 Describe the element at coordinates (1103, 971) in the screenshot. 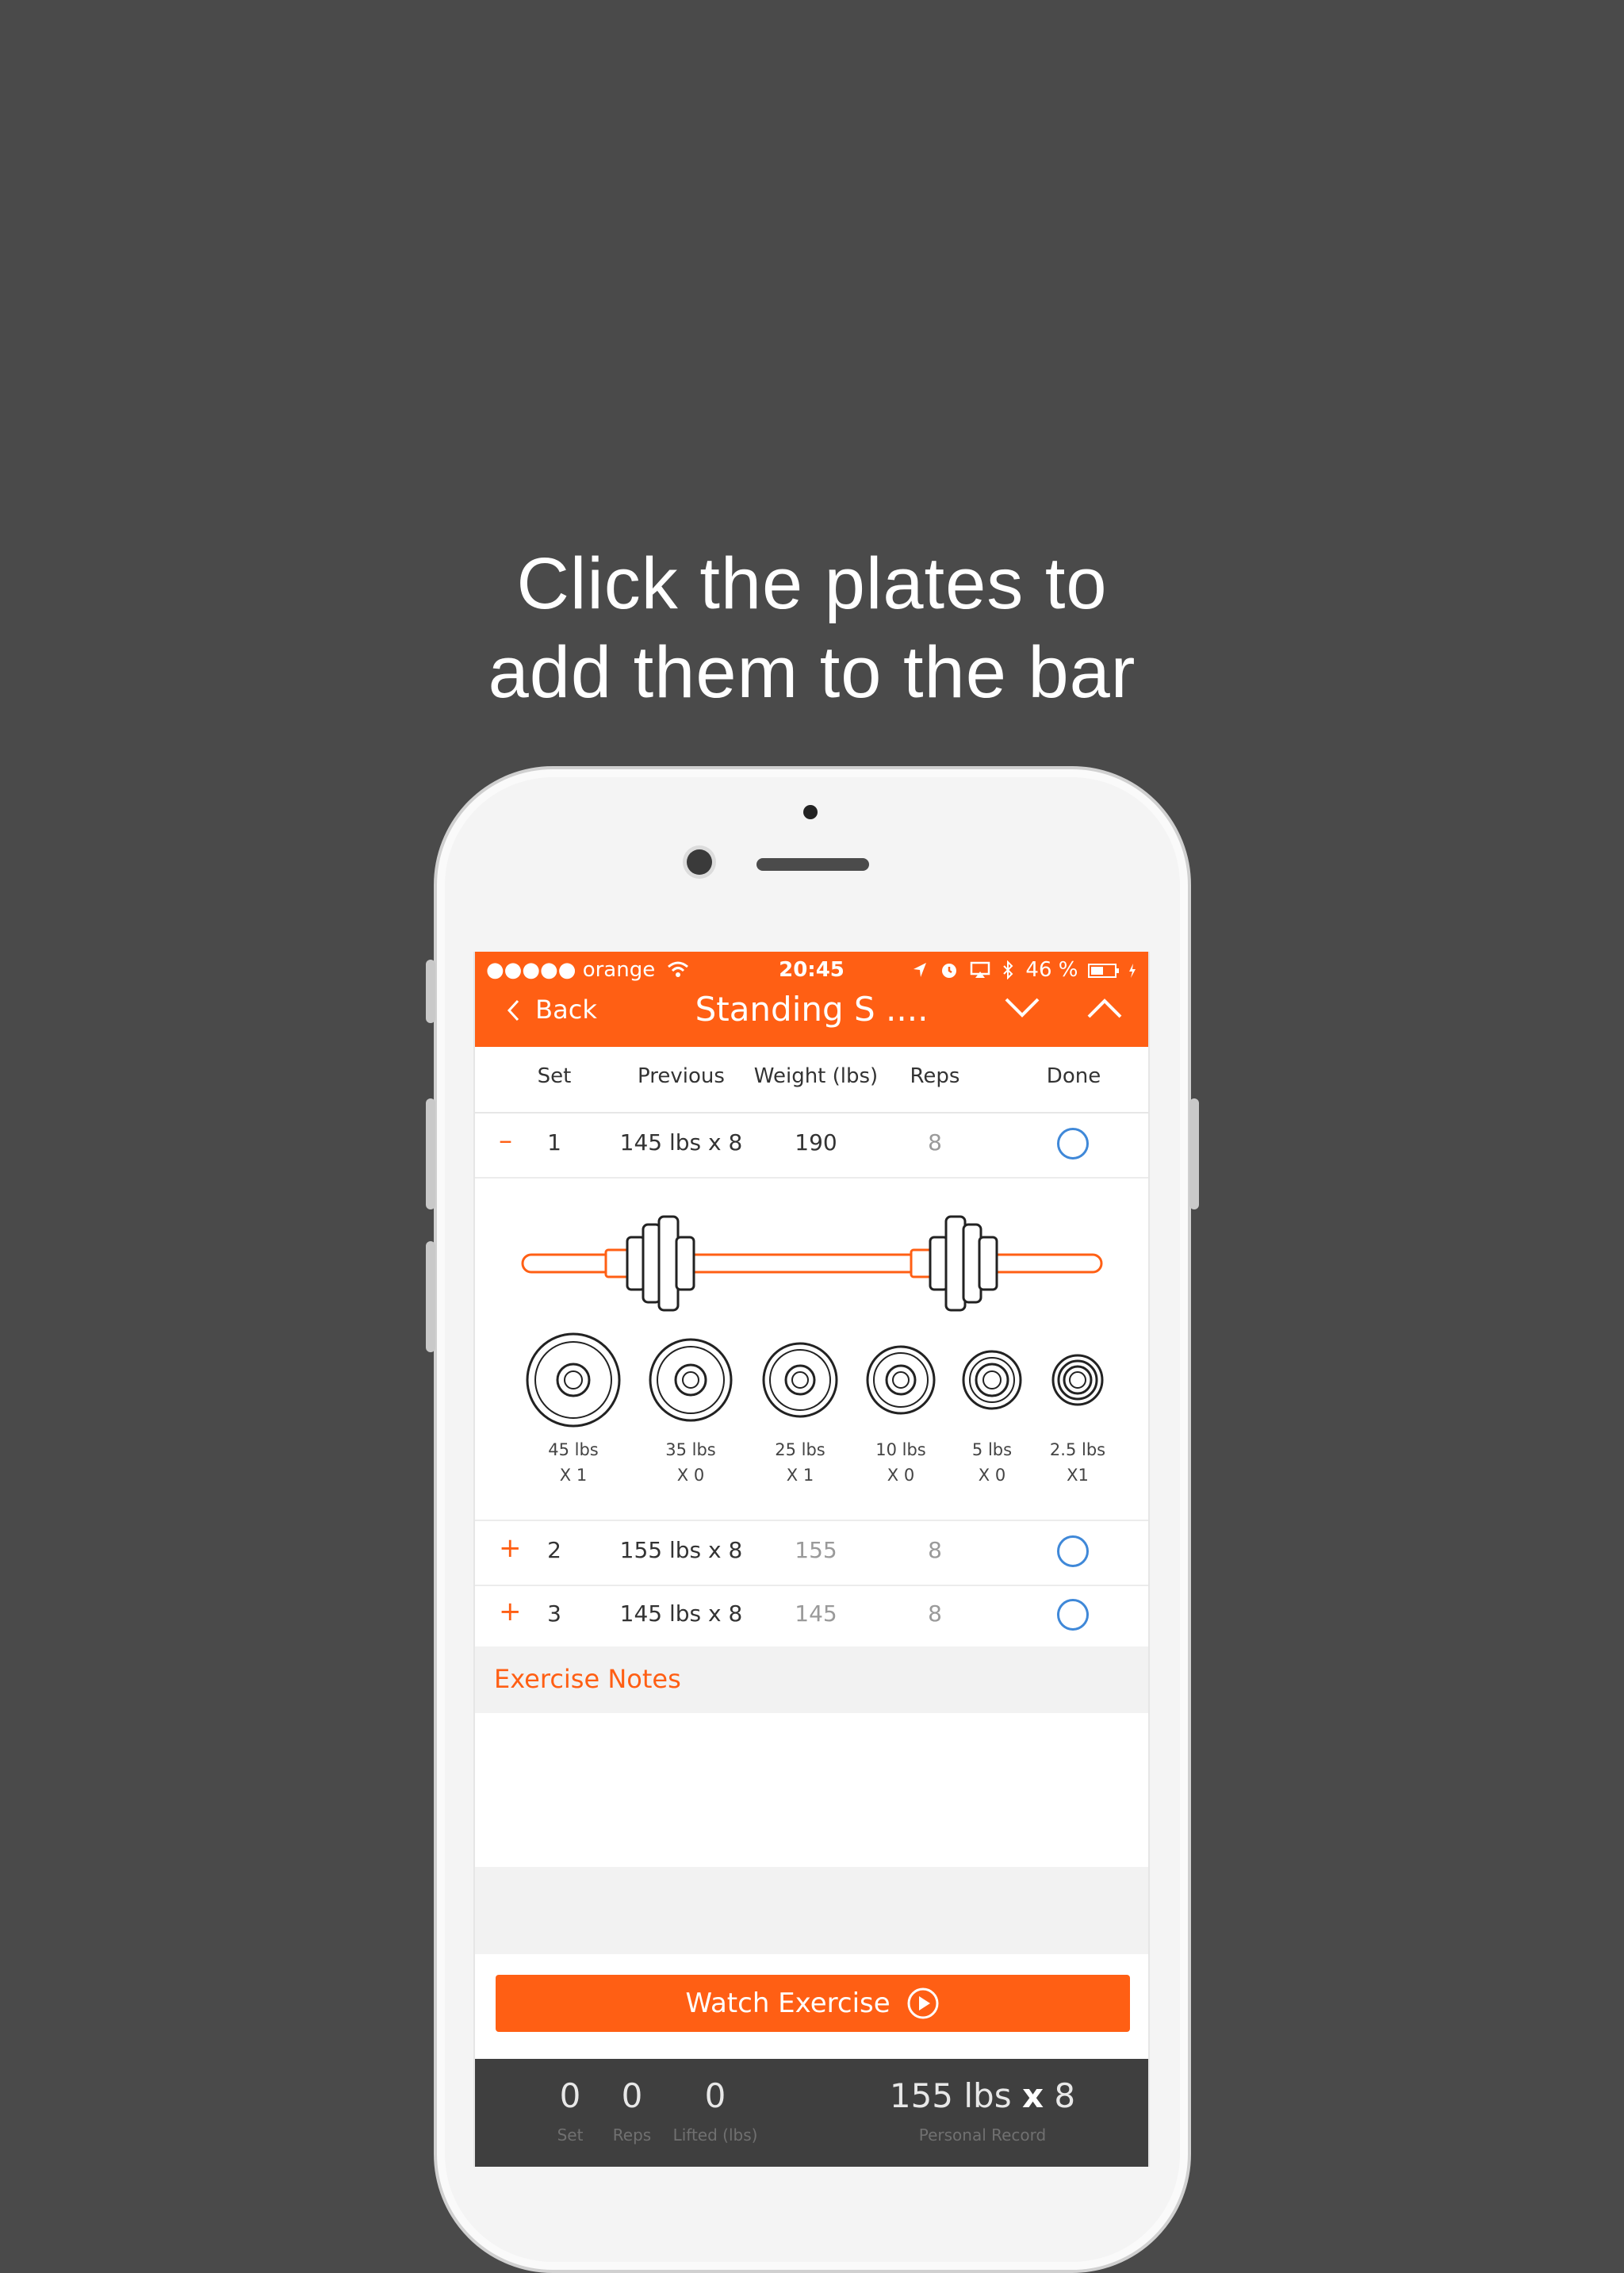

I see `battery-icon` at that location.